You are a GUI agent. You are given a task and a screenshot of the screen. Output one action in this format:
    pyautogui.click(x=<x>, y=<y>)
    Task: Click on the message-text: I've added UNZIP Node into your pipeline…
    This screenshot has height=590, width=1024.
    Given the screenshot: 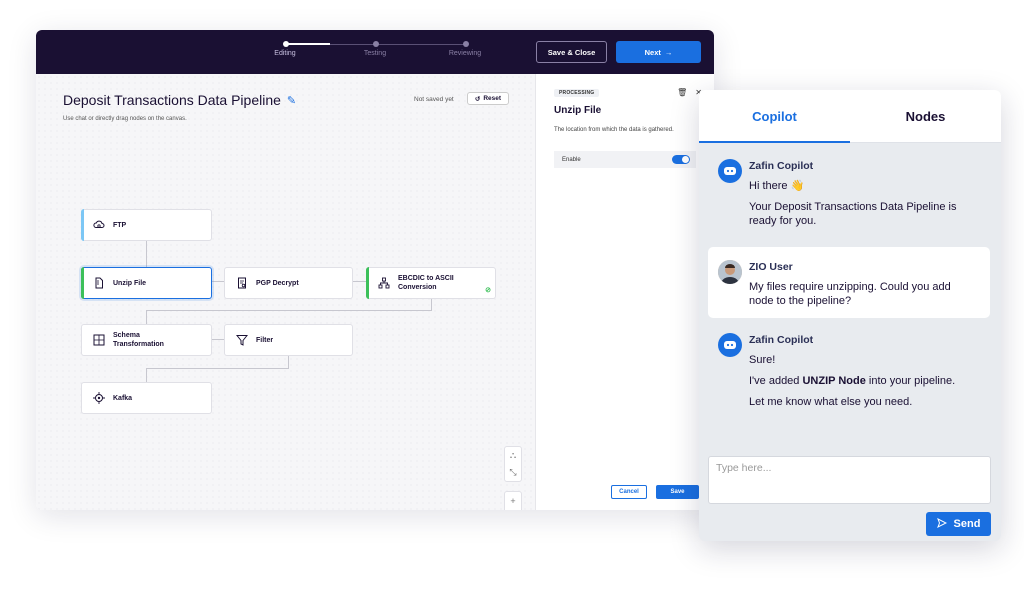 What is the action you would take?
    pyautogui.click(x=863, y=381)
    